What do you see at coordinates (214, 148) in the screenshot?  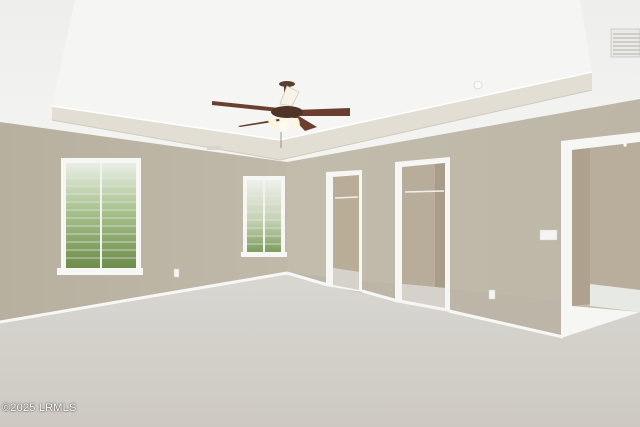 I see `ceiling-vent` at bounding box center [214, 148].